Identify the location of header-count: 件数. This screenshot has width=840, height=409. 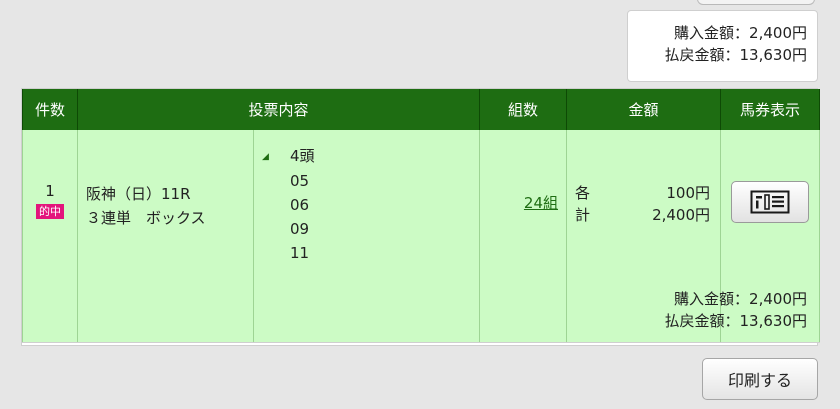
(50, 109).